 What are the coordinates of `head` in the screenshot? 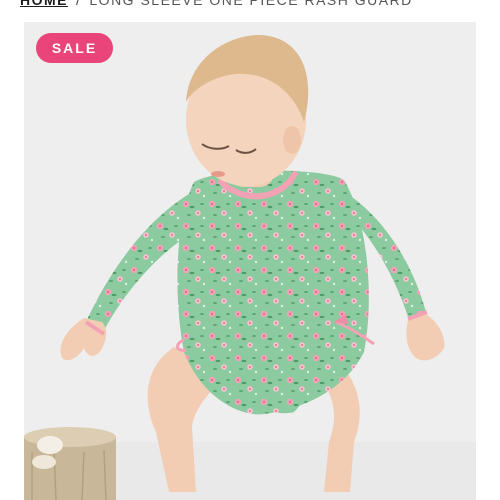 It's located at (247, 111).